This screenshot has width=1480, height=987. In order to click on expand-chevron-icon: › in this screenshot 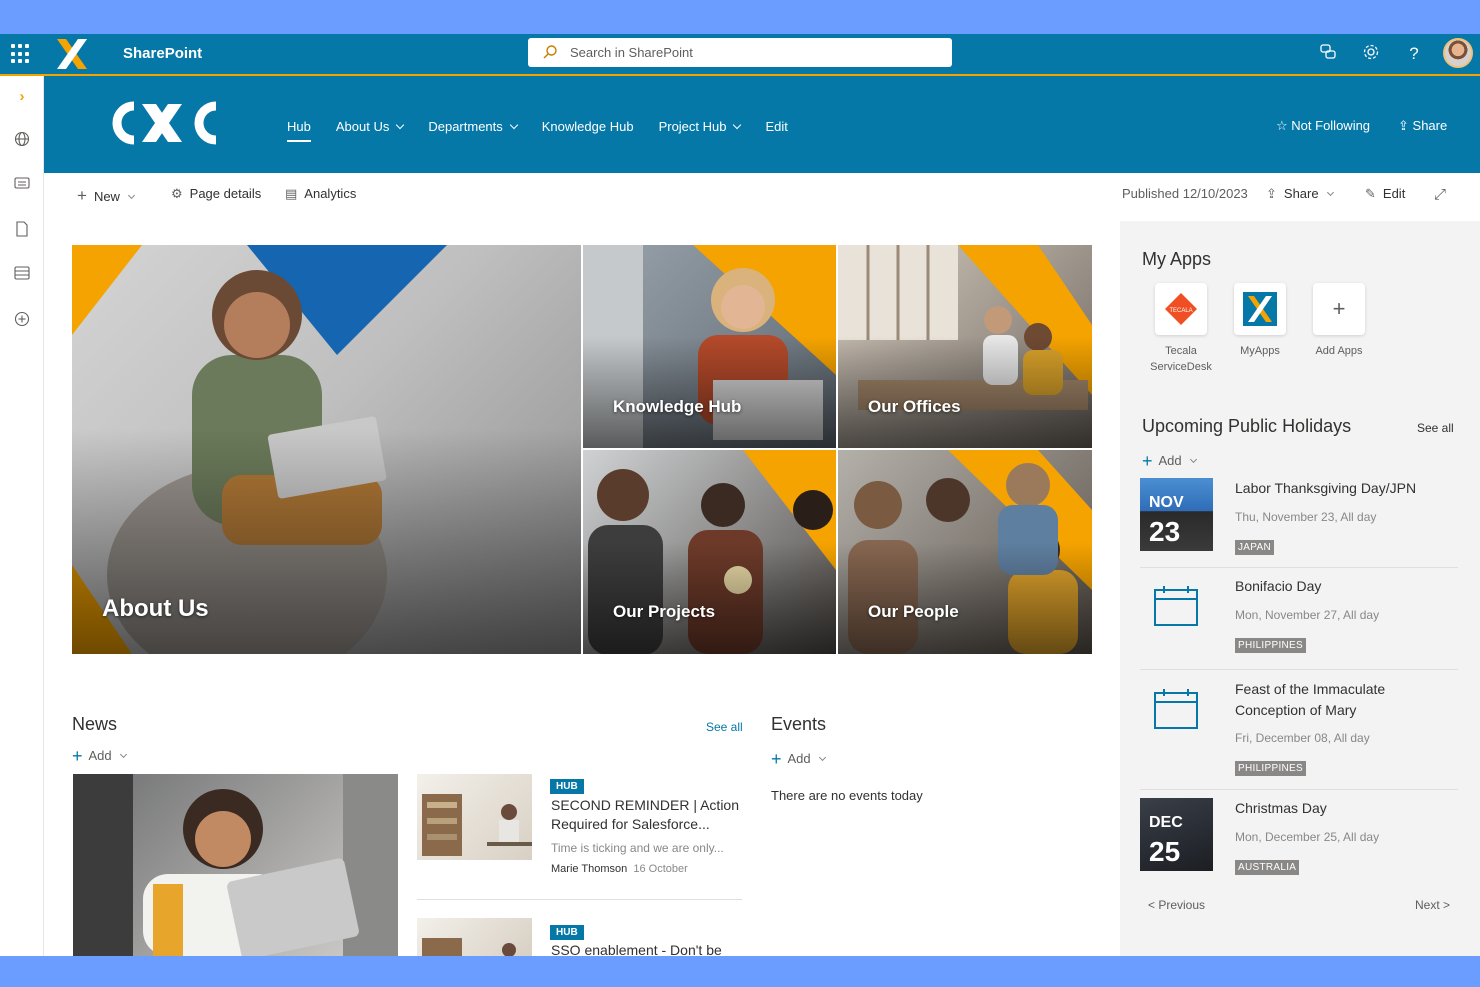, I will do `click(22, 97)`.